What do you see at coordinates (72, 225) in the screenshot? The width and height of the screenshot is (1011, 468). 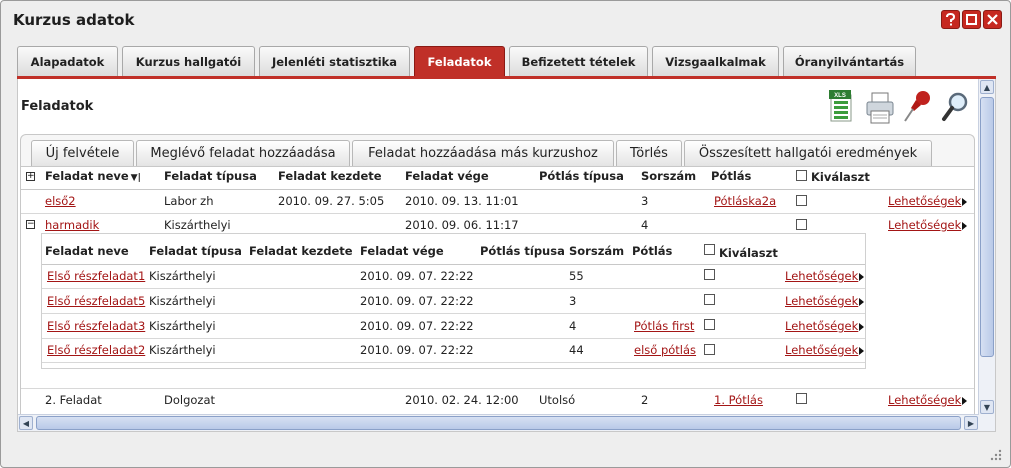 I see `task-name-link: harmadik` at bounding box center [72, 225].